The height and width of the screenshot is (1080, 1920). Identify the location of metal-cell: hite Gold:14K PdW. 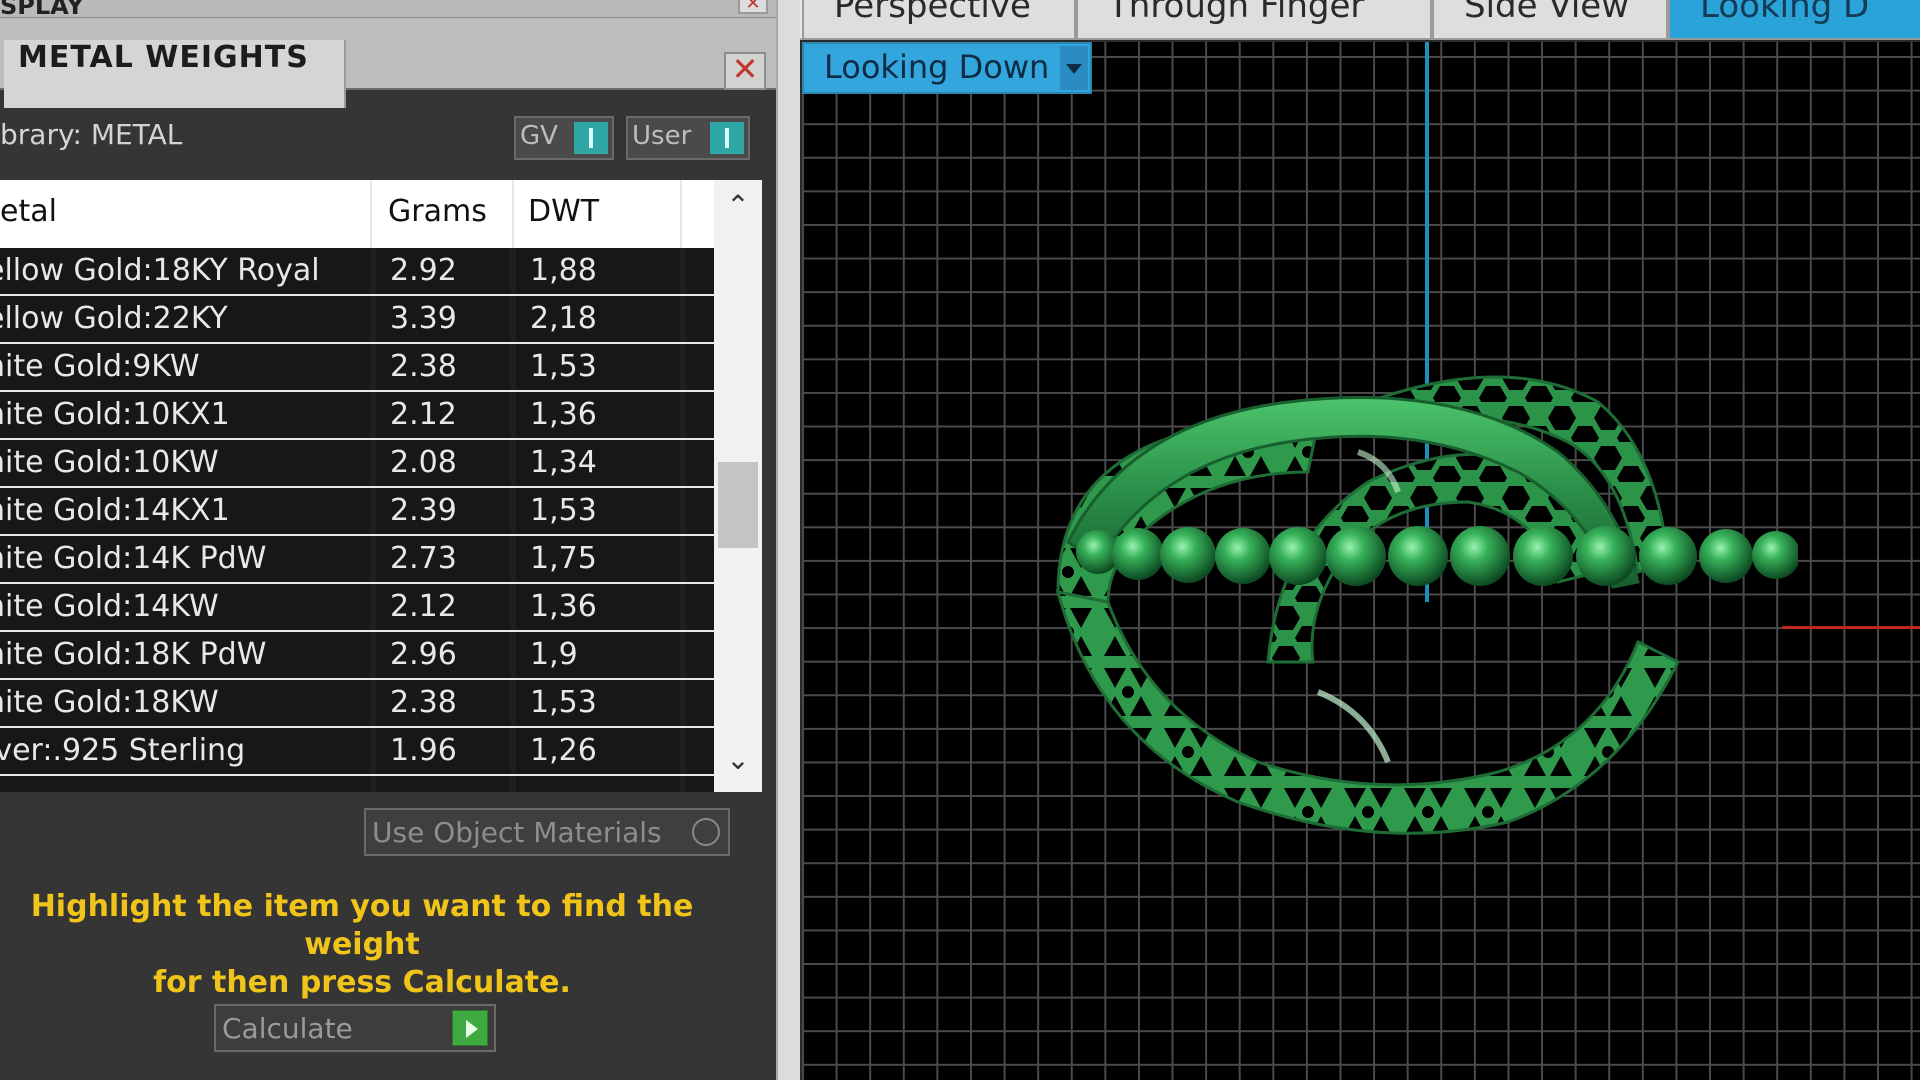
(185, 559).